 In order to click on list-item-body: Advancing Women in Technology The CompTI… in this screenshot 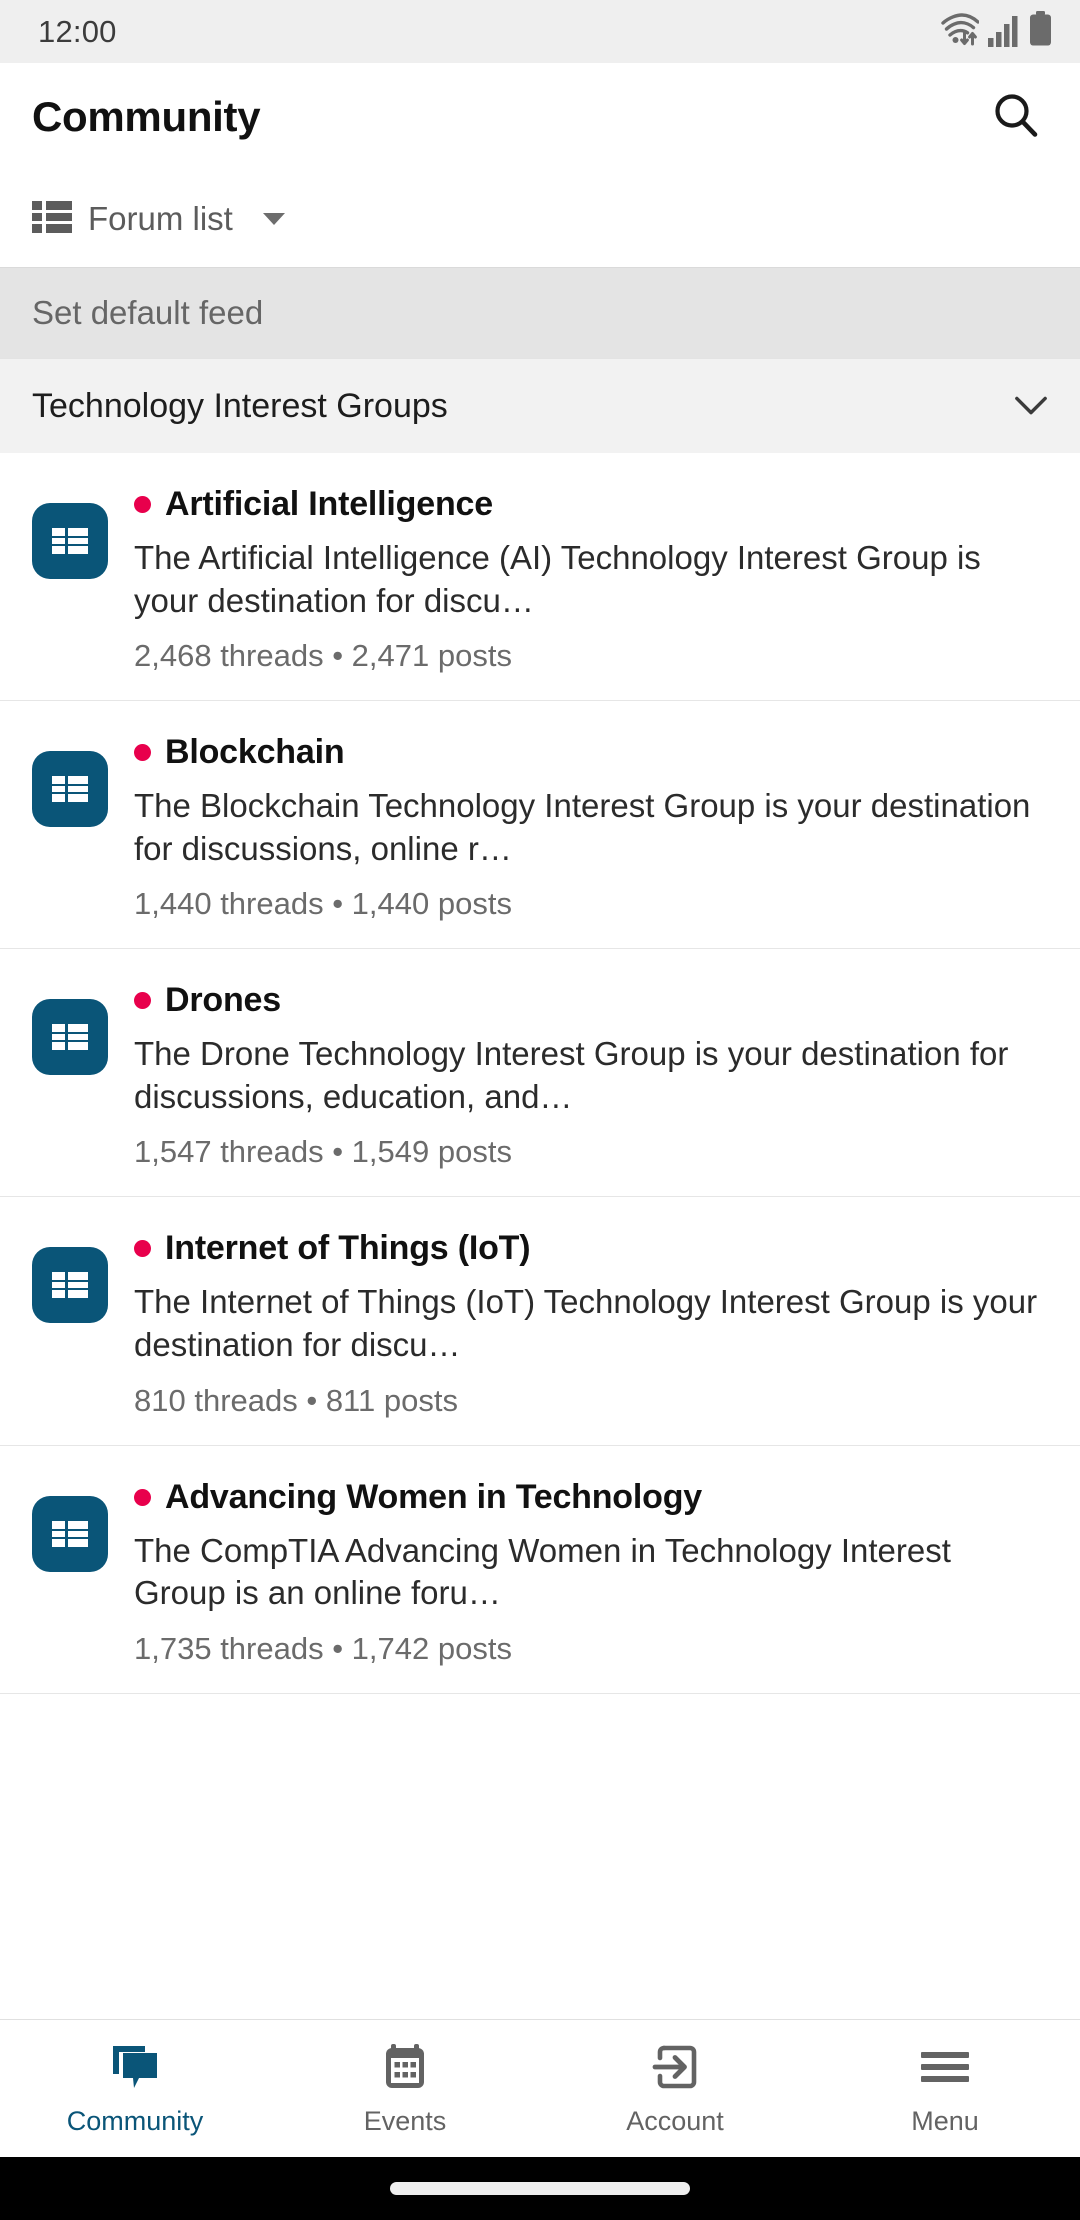, I will do `click(591, 1571)`.